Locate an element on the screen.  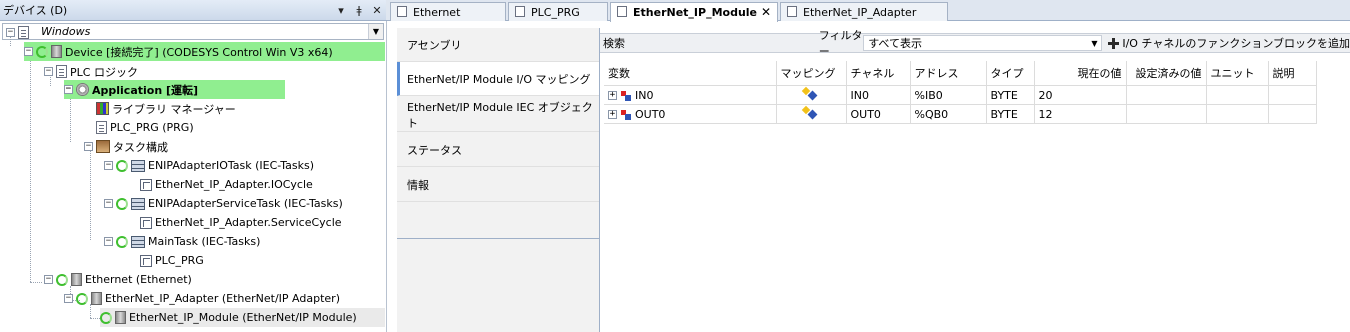
tab-enip-module: EtherNet_IP_Module ✕ is located at coordinates (694, 12).